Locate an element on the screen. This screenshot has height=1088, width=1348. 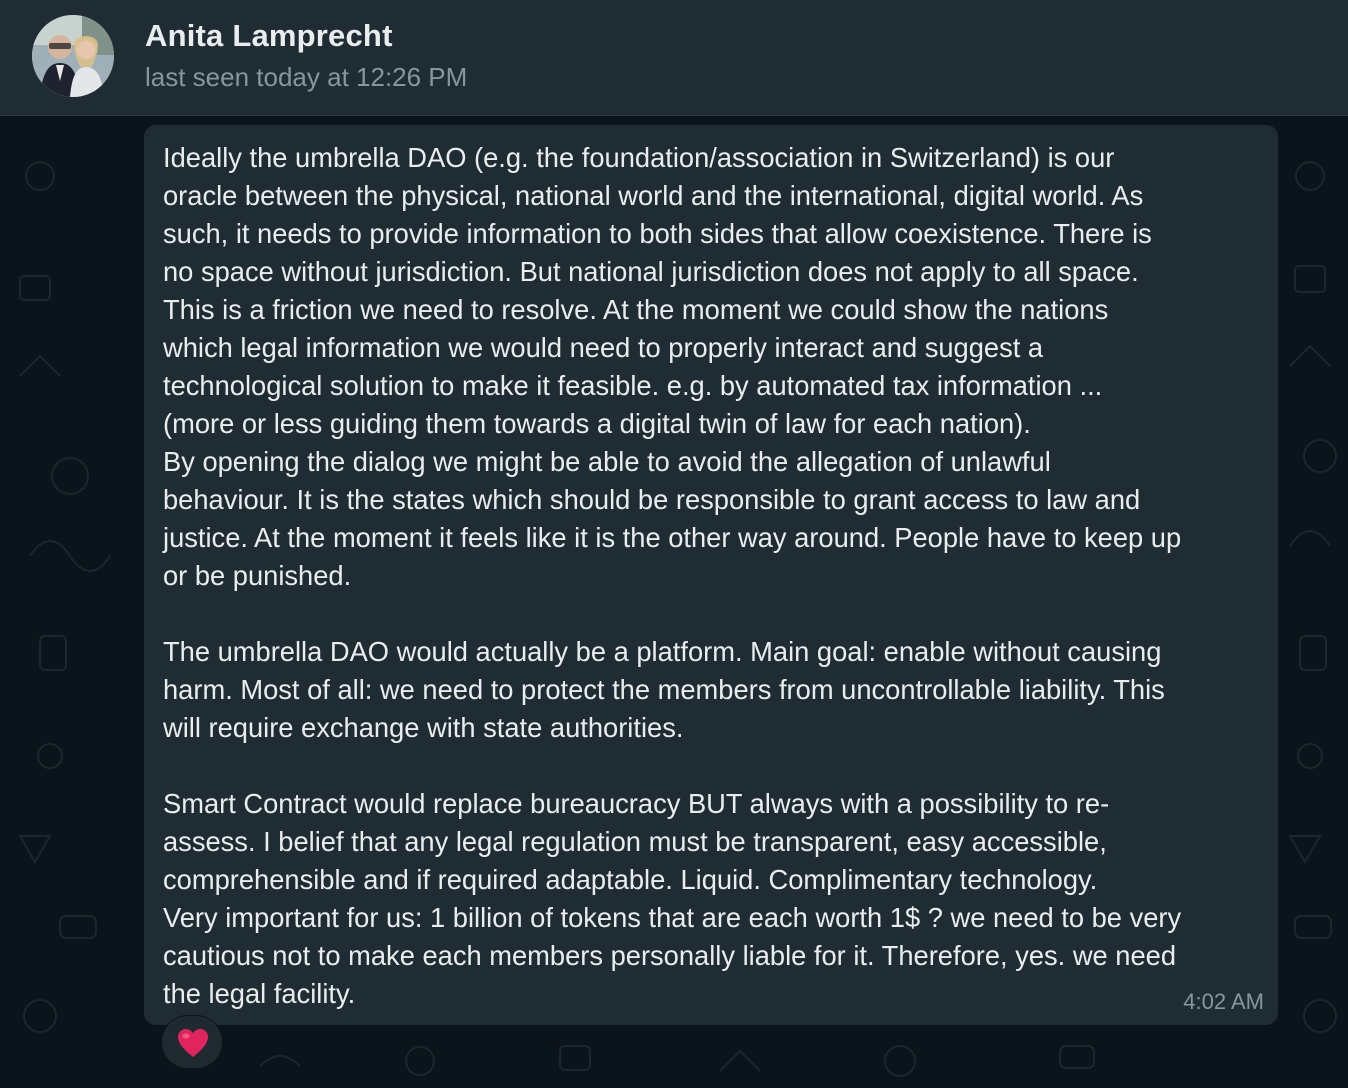
contact-name: Anita Lamprecht is located at coordinates (269, 36).